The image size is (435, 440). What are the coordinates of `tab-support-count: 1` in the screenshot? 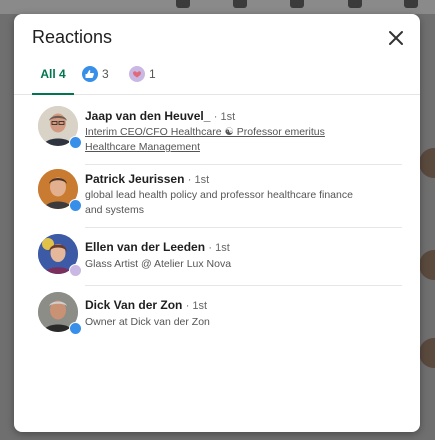 It's located at (152, 74).